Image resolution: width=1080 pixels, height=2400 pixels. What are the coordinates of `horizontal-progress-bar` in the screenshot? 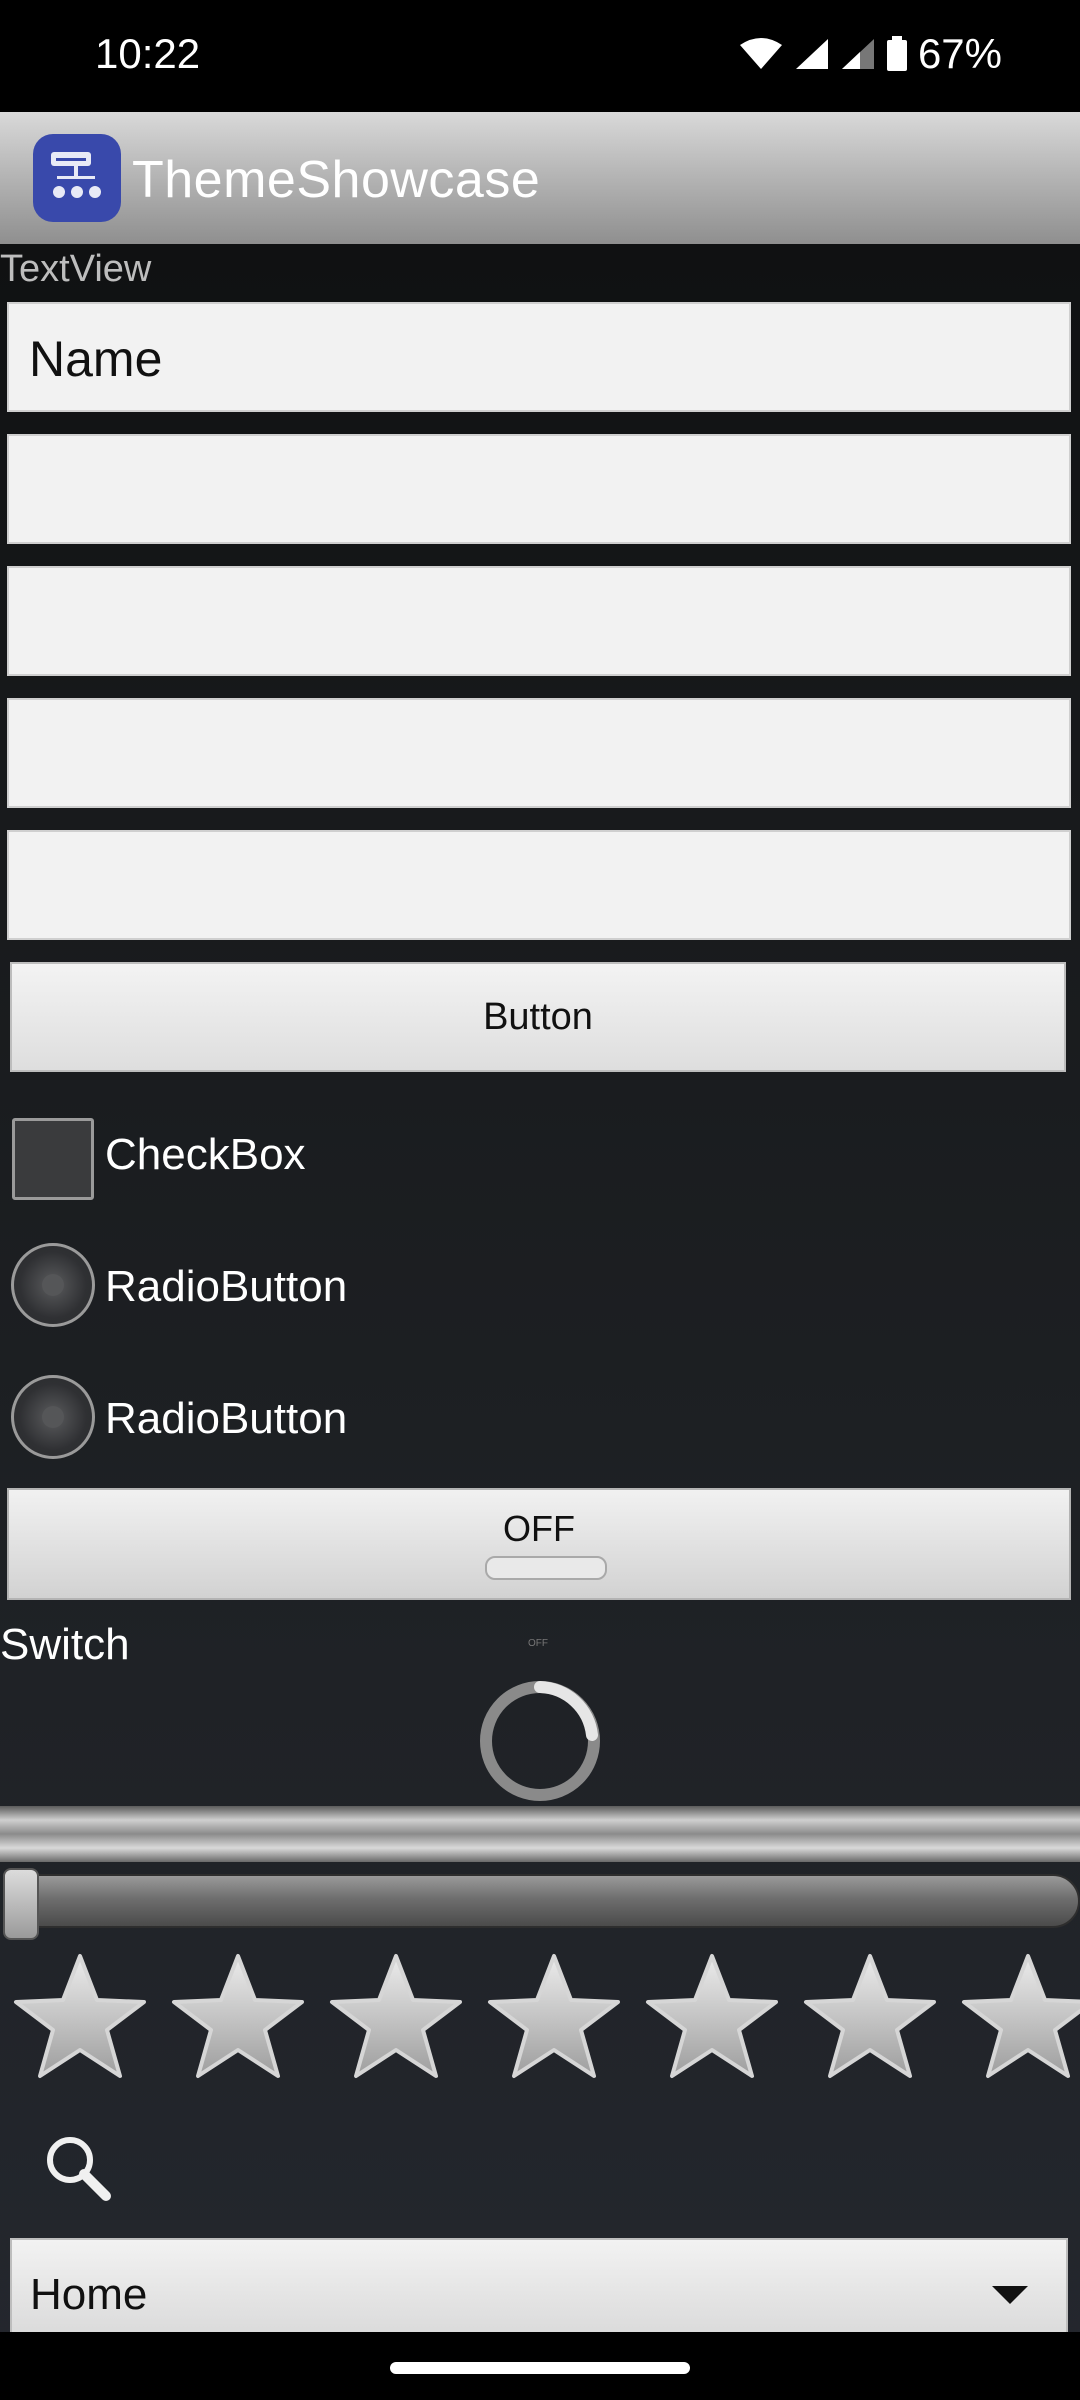 It's located at (540, 1834).